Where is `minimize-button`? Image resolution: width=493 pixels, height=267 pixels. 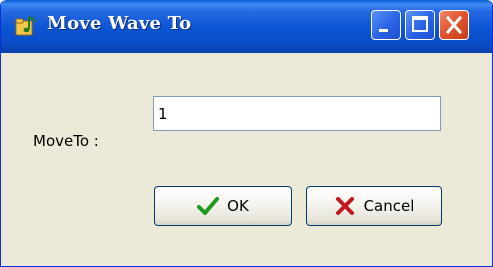 minimize-button is located at coordinates (386, 25).